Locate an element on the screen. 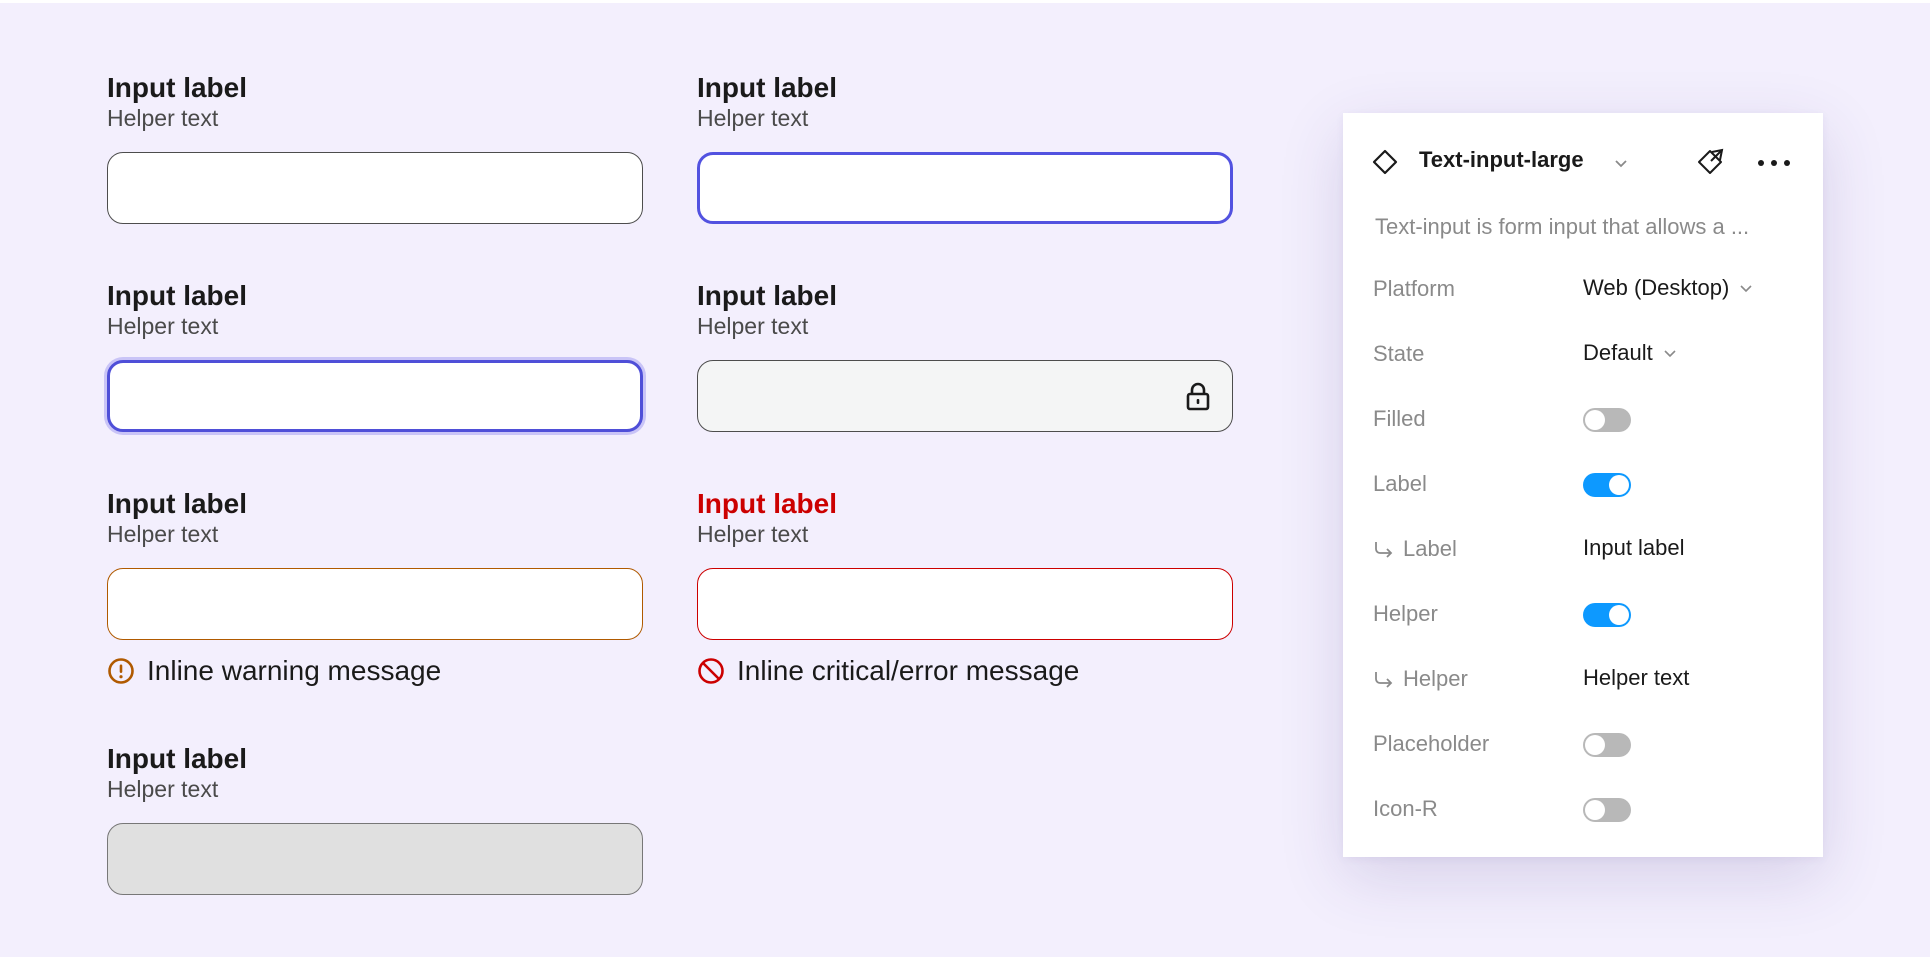 Image resolution: width=1930 pixels, height=957 pixels. label-toggle is located at coordinates (1607, 485).